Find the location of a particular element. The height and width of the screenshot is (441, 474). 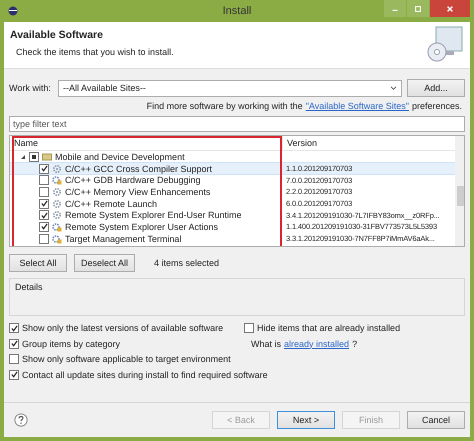

tree-item-label: Remote System Explorer End-User Runtime is located at coordinates (153, 215).